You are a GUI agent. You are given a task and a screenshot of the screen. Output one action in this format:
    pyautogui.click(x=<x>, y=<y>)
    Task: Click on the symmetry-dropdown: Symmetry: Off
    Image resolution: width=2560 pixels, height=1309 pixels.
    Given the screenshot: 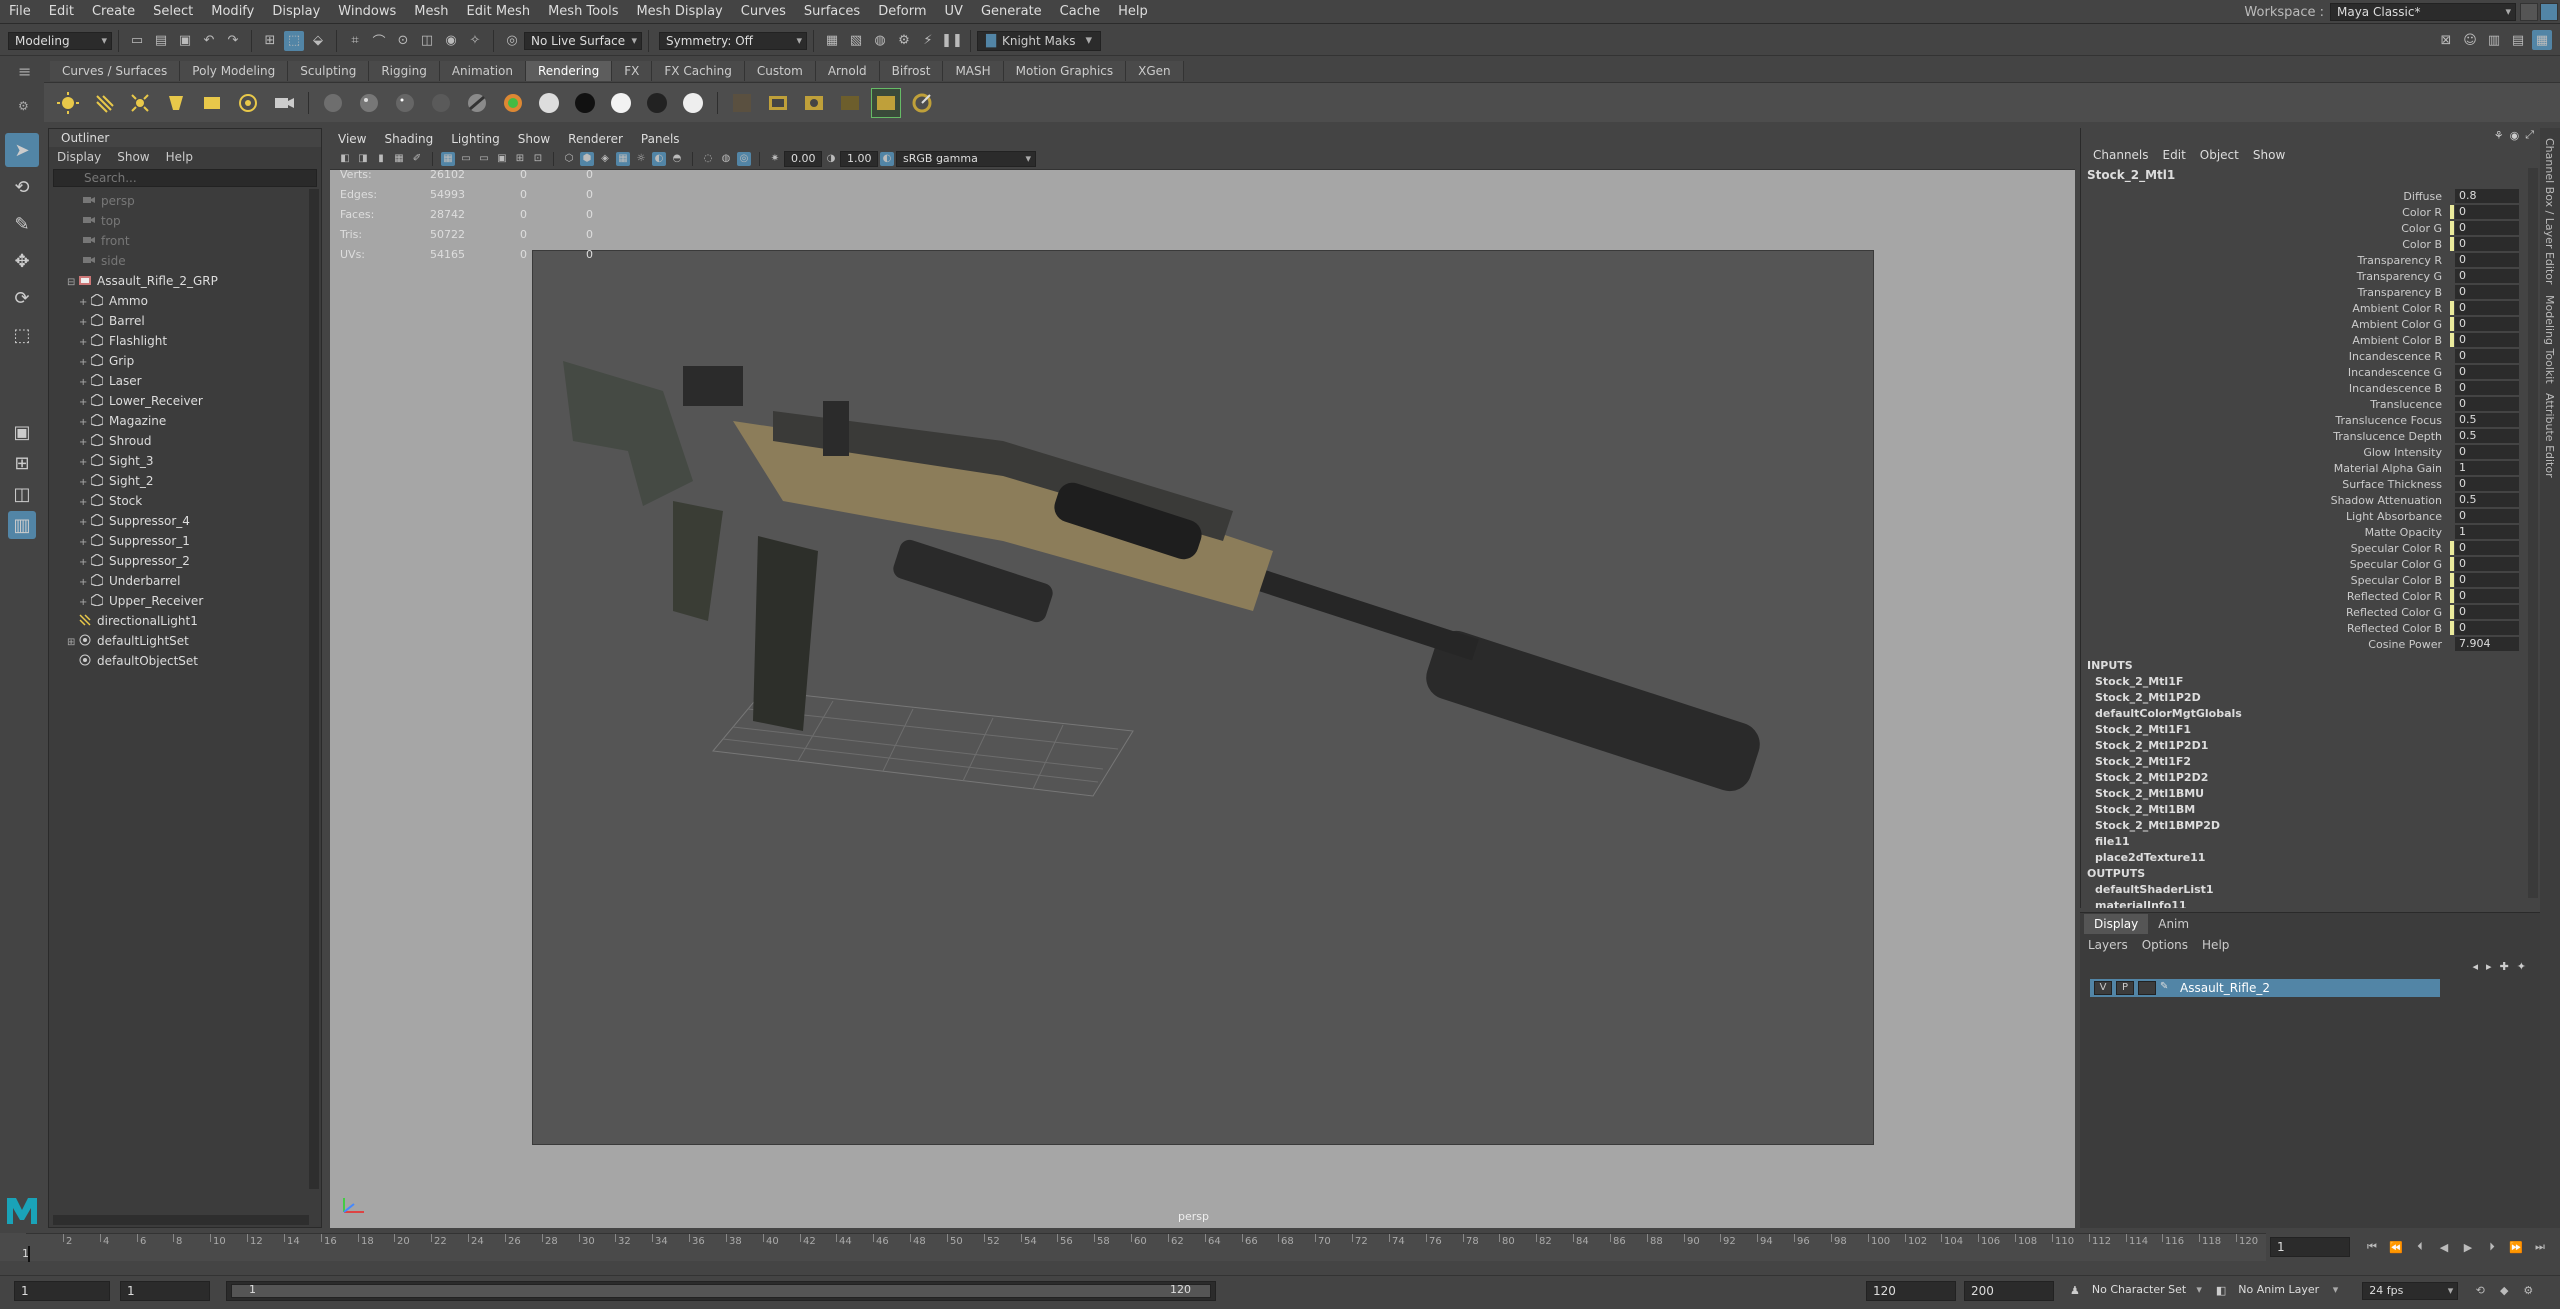 What is the action you would take?
    pyautogui.click(x=733, y=40)
    